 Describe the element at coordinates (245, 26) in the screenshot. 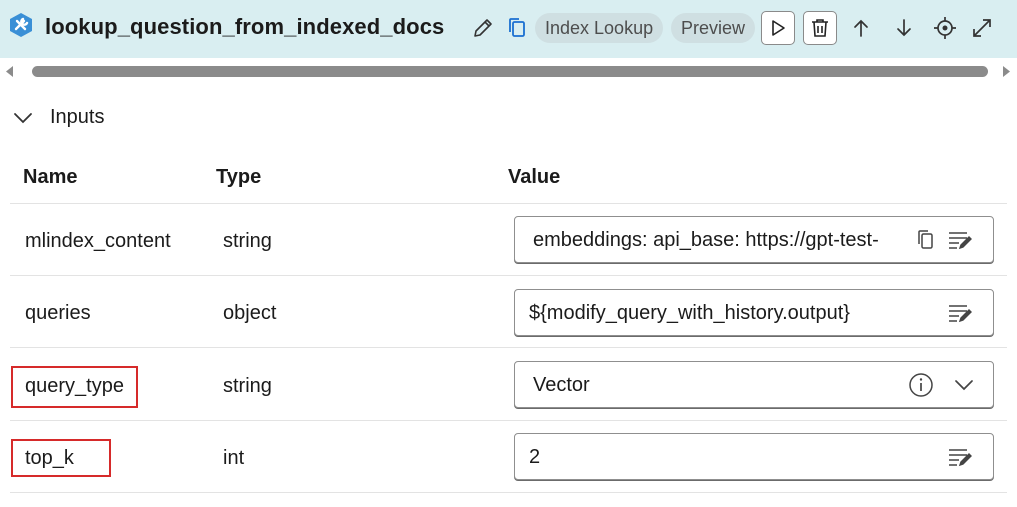

I see `node-title: lookup_question_from_indexed_docs` at that location.